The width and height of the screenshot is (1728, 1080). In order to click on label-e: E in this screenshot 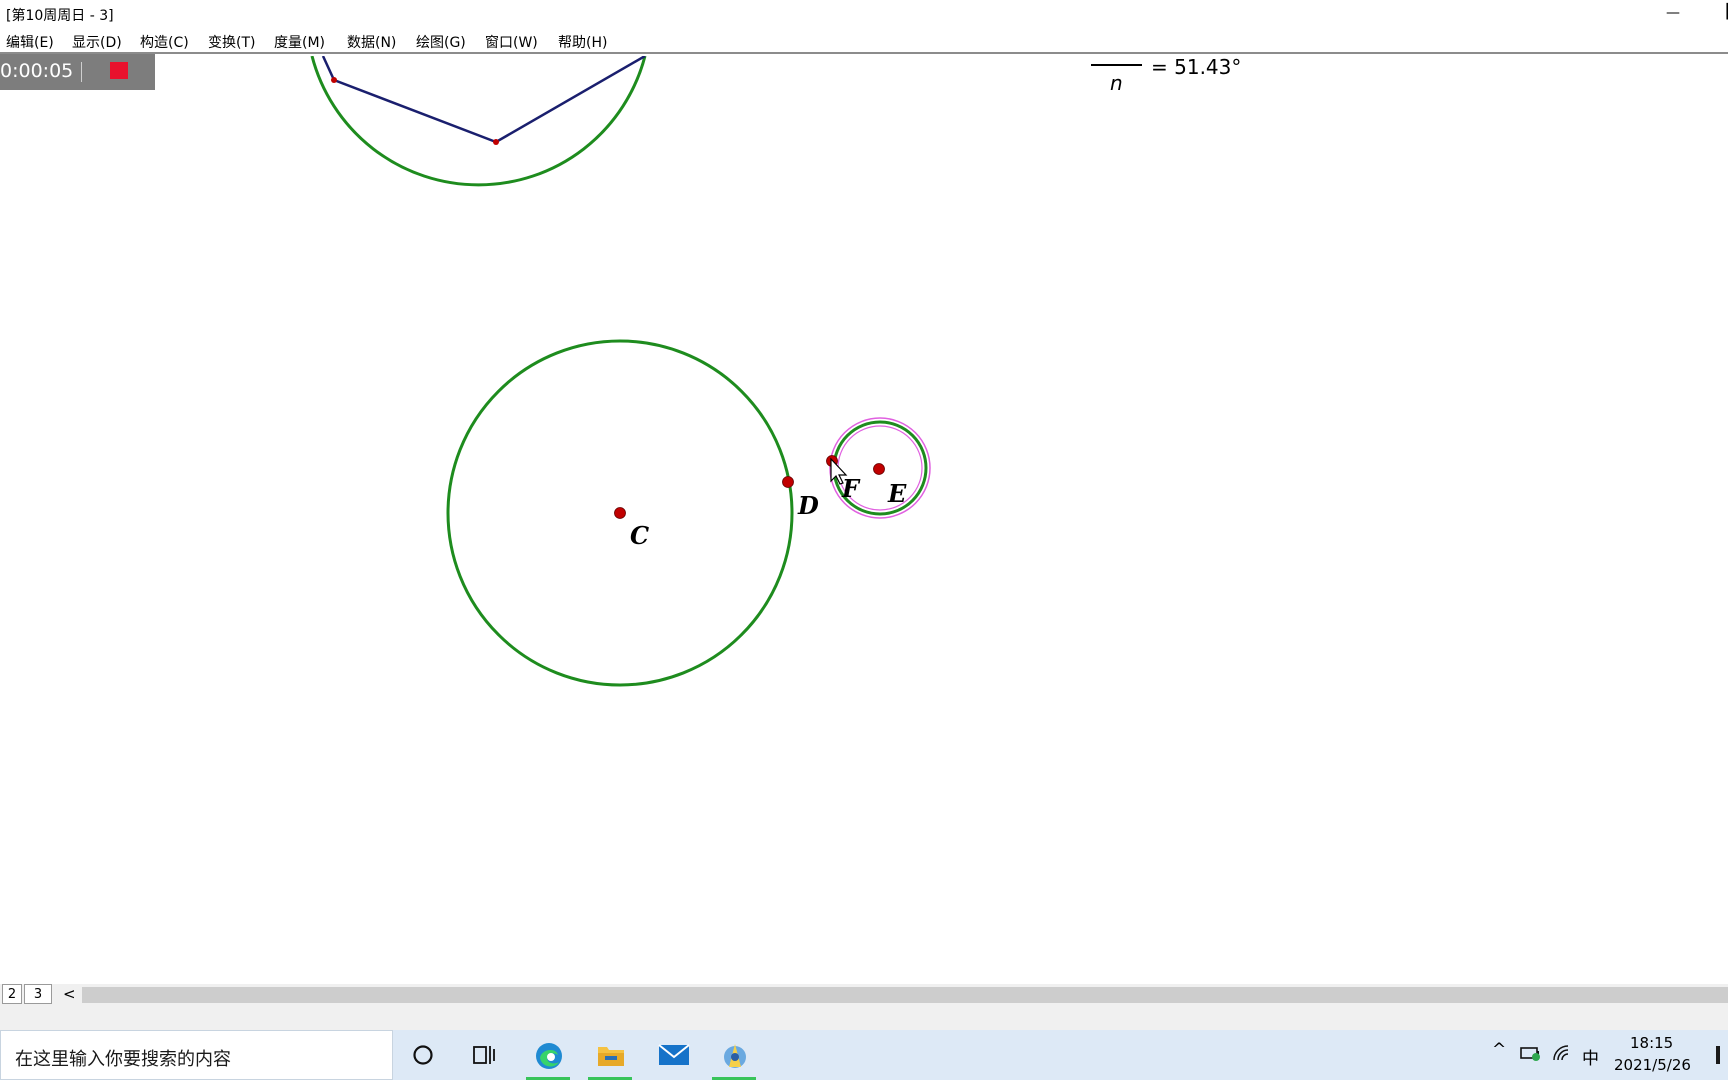, I will do `click(897, 493)`.